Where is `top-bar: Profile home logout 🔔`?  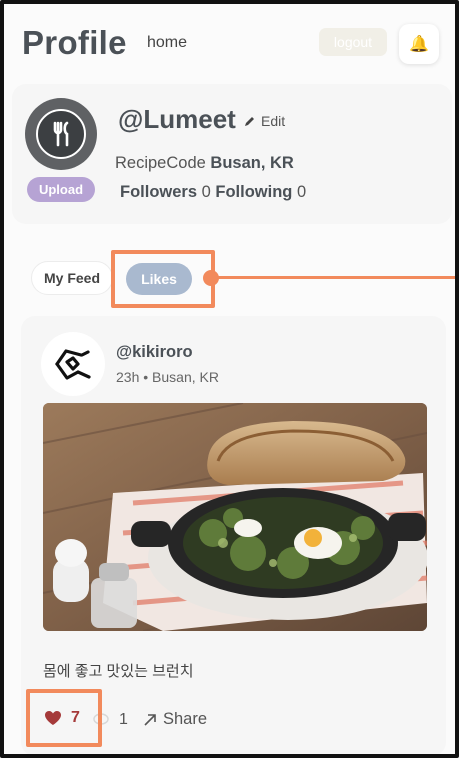 top-bar: Profile home logout 🔔 is located at coordinates (229, 43).